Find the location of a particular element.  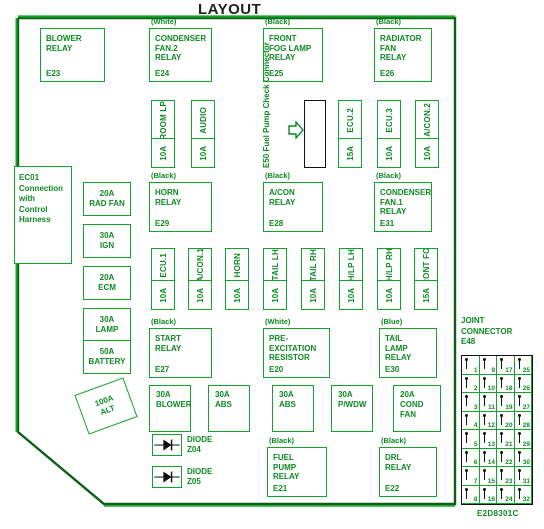

joint-connector-pin: 20 is located at coordinates (506, 420).